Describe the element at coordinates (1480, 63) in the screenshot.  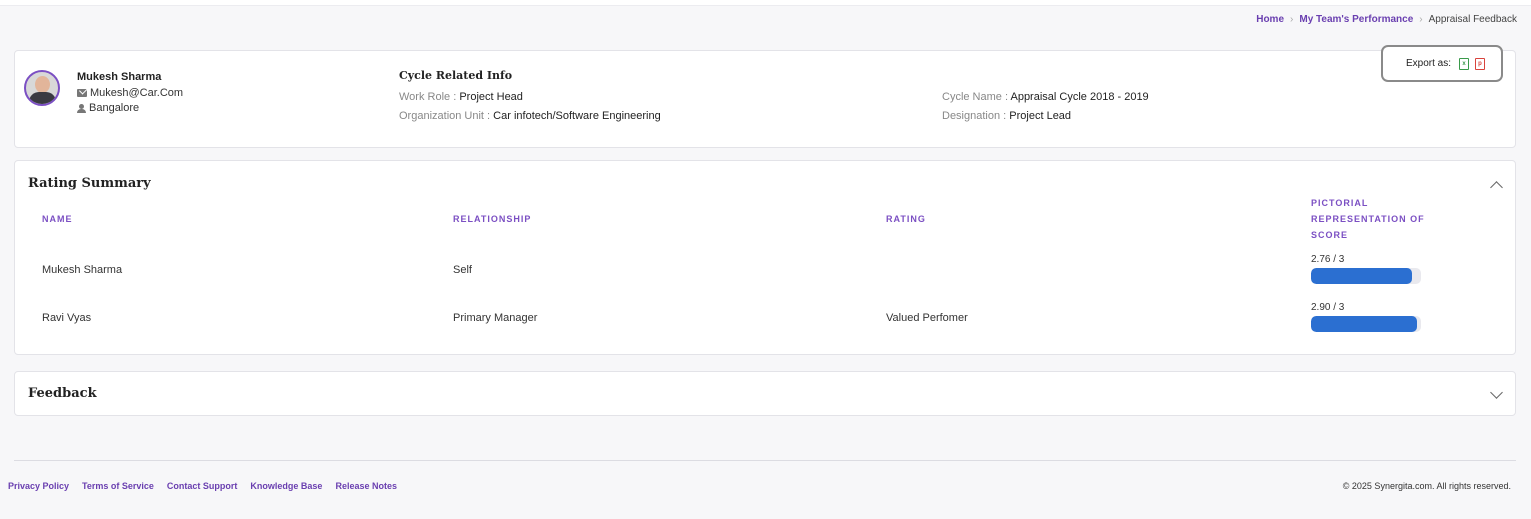
I see `pdf-file-icon: p` at that location.